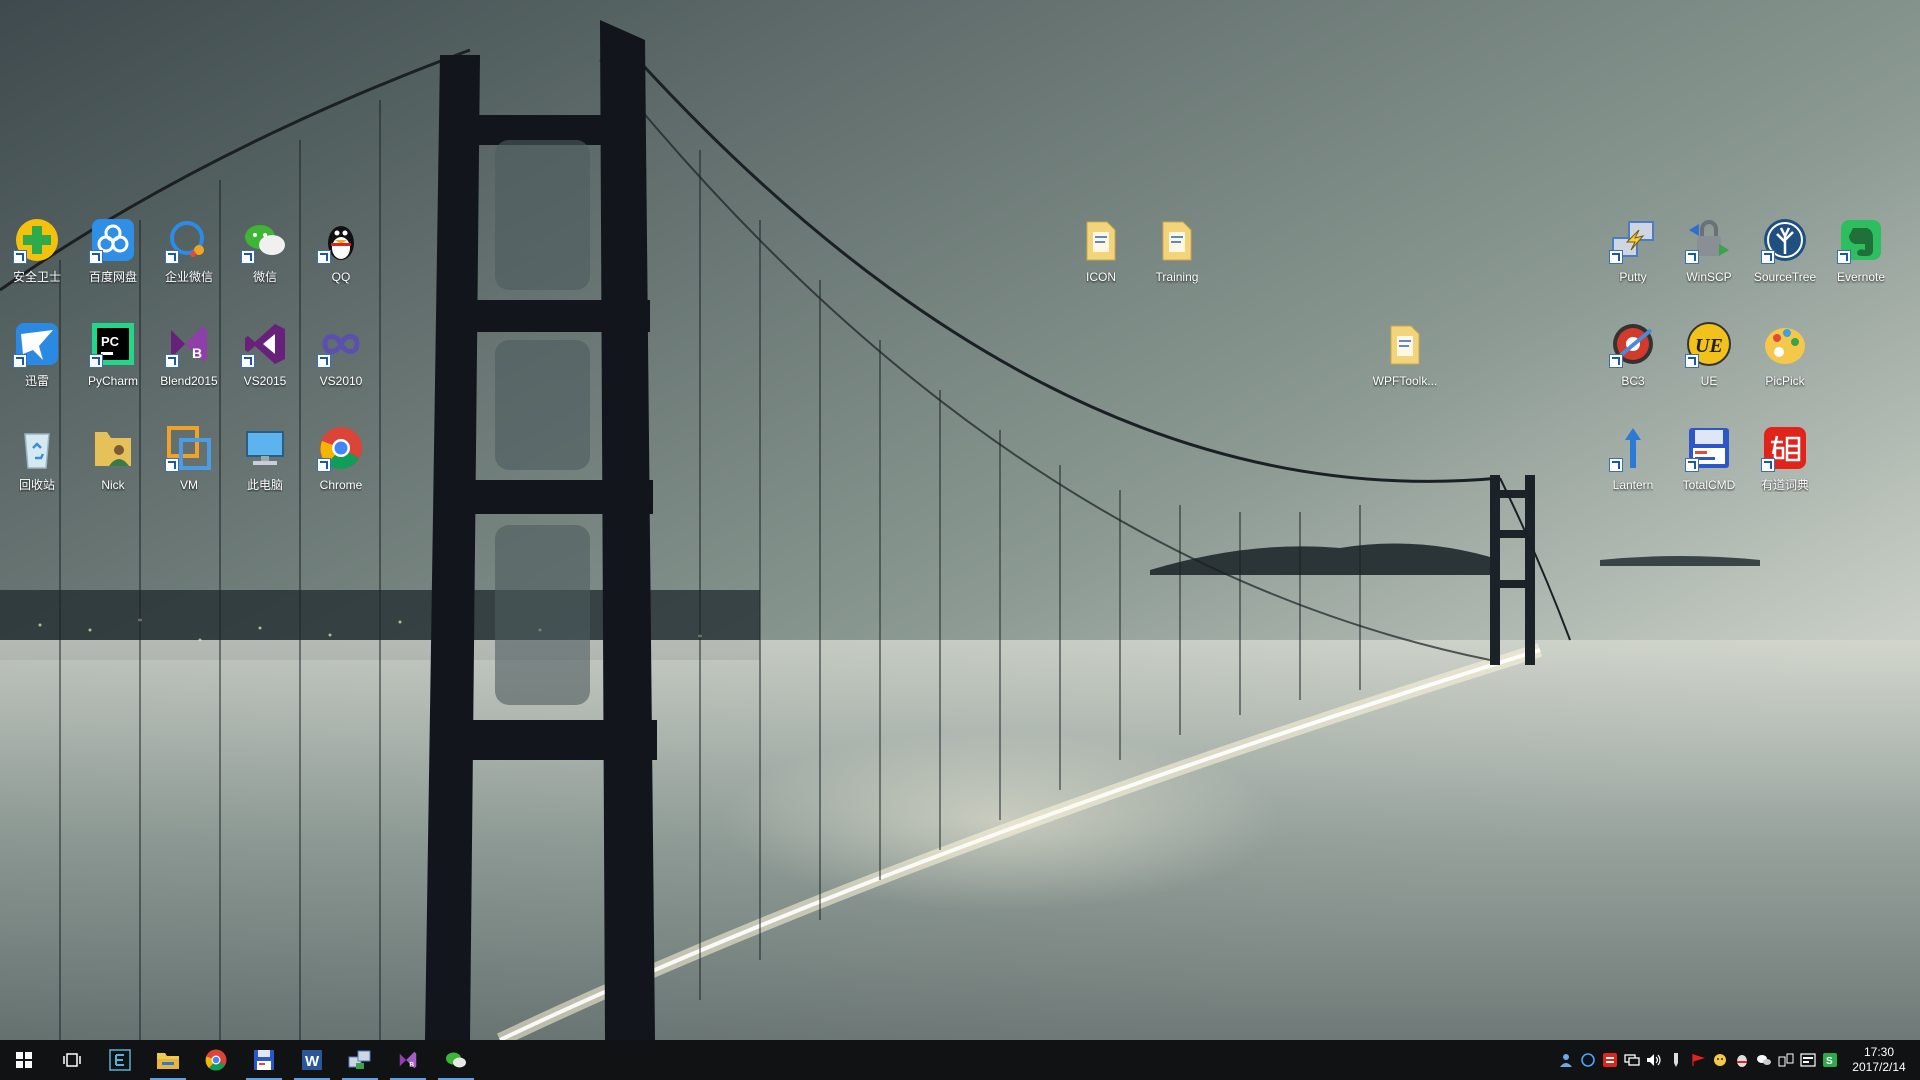  Describe the element at coordinates (1709, 256) in the screenshot. I see `desktop-icon-winscp: WinSCP` at that location.